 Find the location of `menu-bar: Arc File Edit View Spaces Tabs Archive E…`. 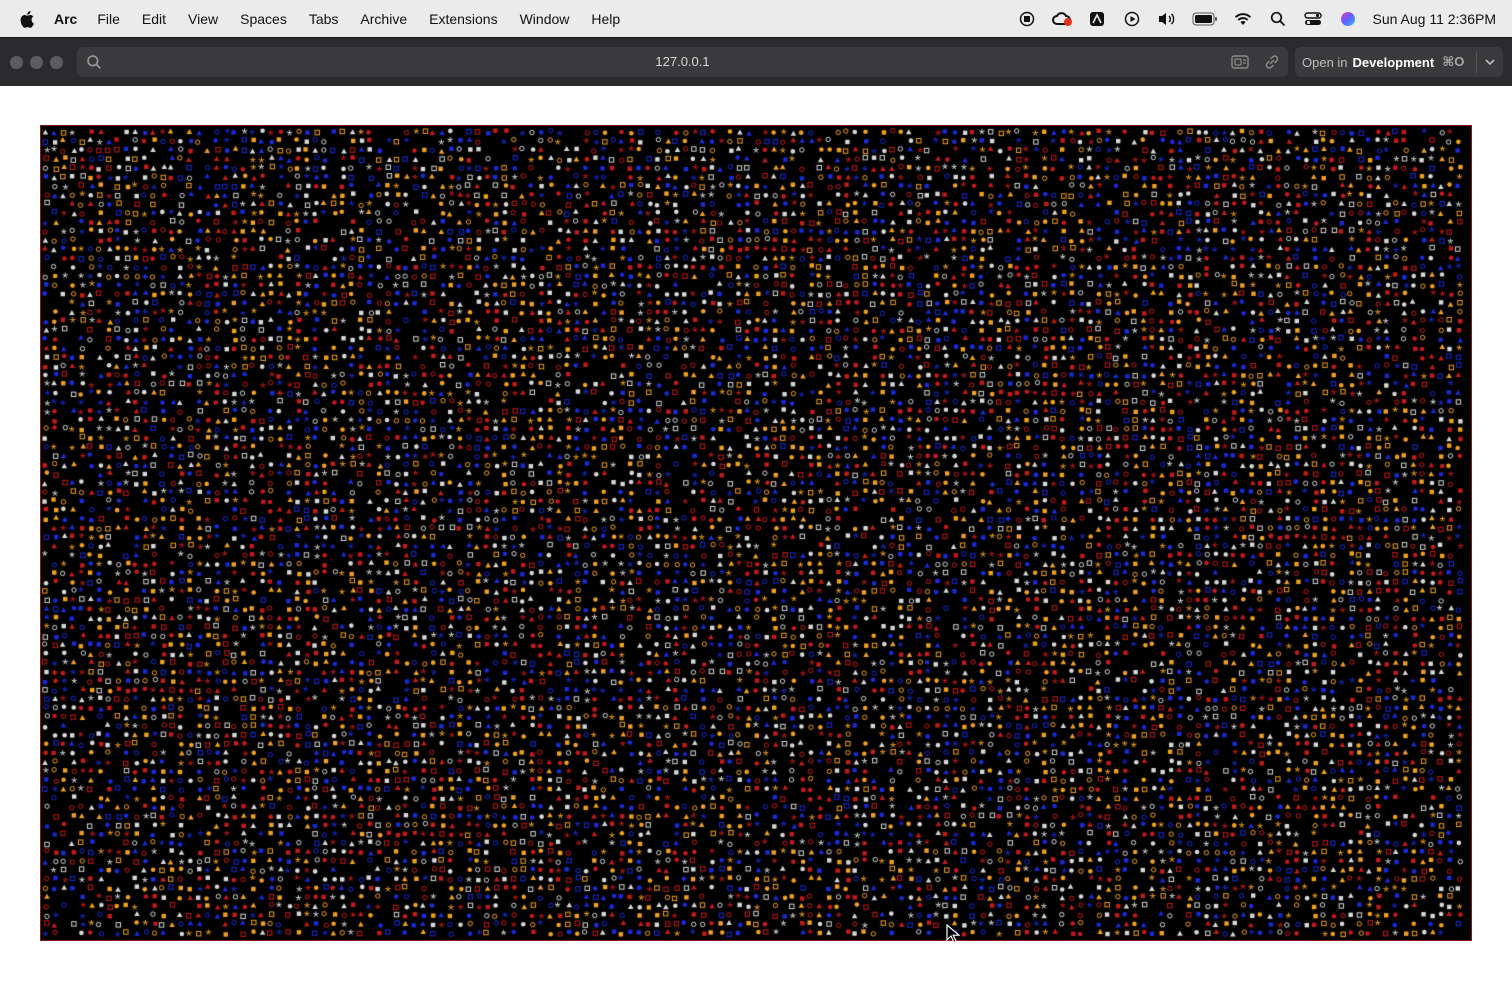

menu-bar: Arc File Edit View Spaces Tabs Archive E… is located at coordinates (756, 18).